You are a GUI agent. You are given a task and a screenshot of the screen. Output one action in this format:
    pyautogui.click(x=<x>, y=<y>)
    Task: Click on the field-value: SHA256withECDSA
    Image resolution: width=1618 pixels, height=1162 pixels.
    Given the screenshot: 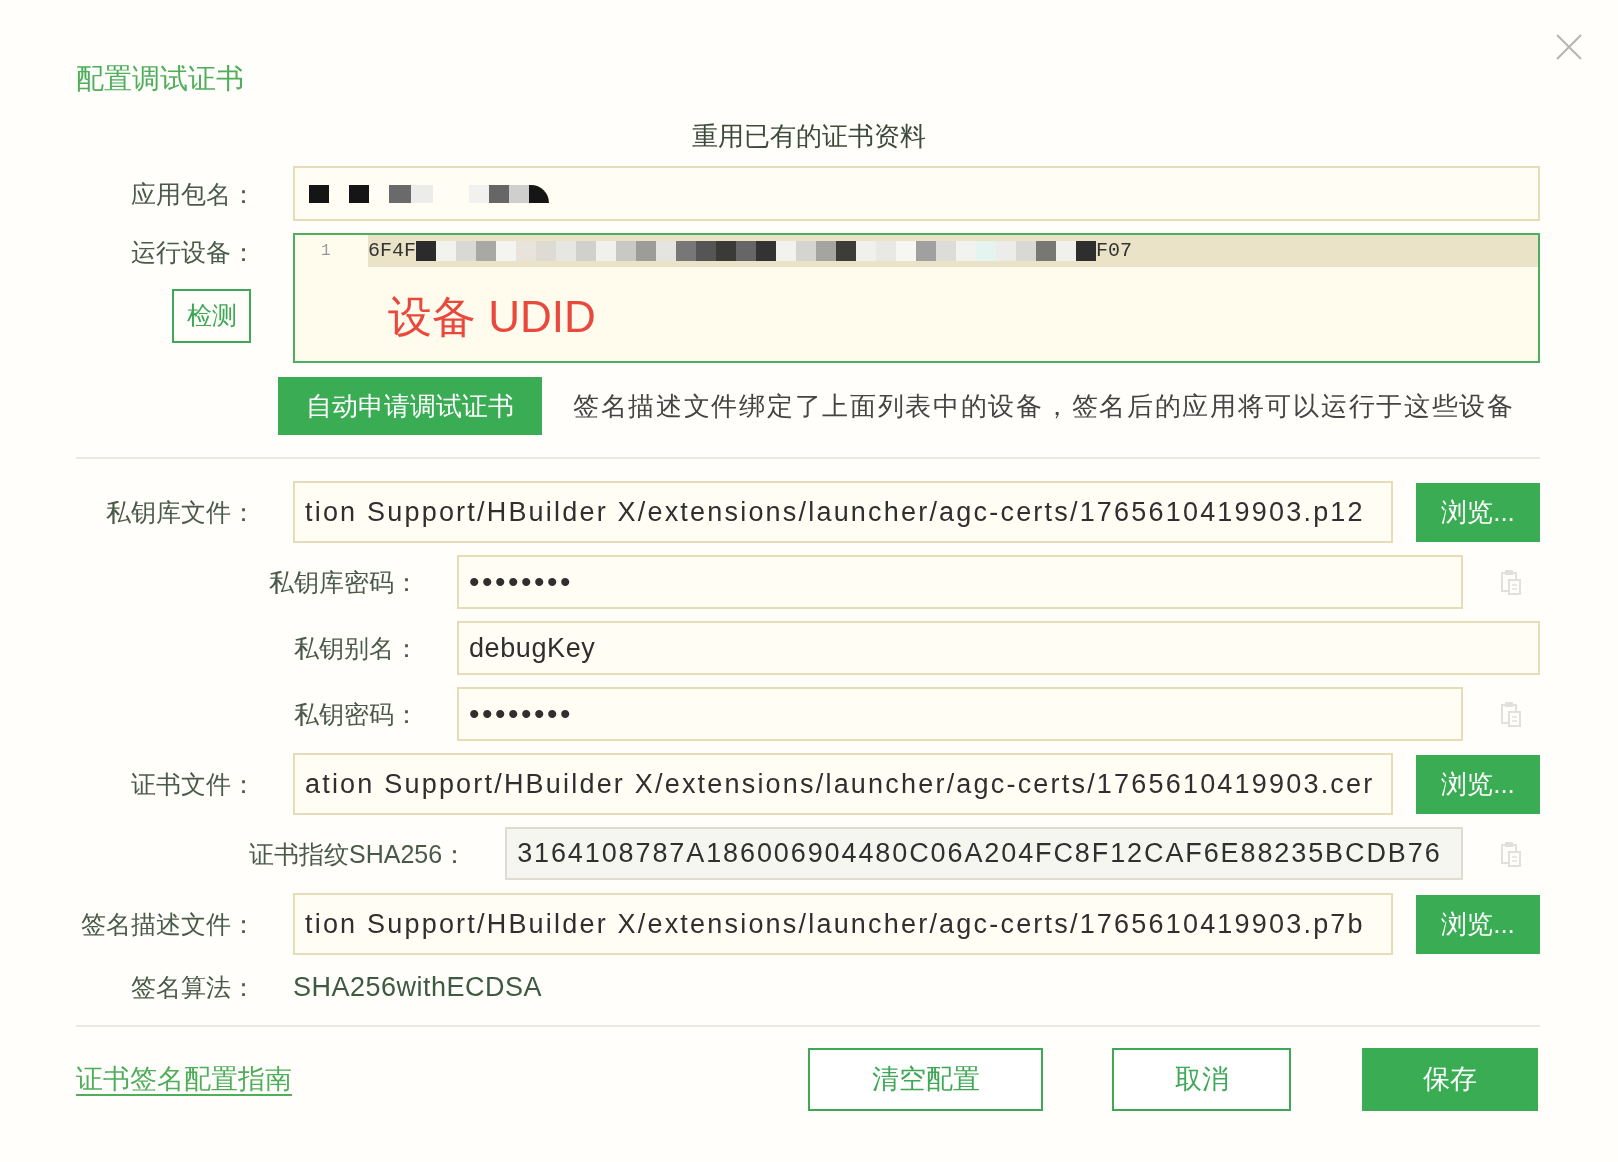 What is the action you would take?
    pyautogui.click(x=418, y=987)
    